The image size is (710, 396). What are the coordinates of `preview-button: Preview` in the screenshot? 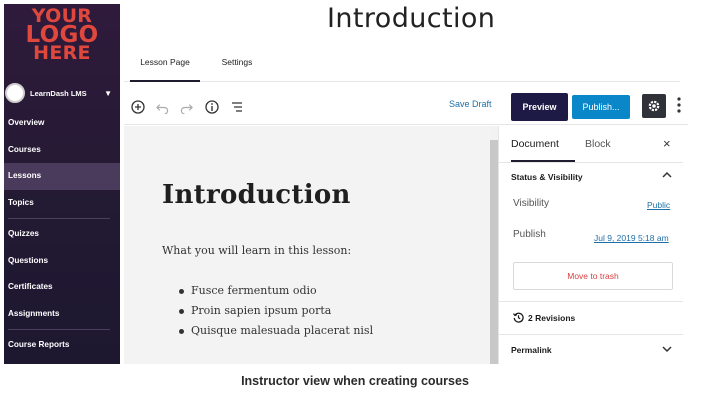 It's located at (539, 107).